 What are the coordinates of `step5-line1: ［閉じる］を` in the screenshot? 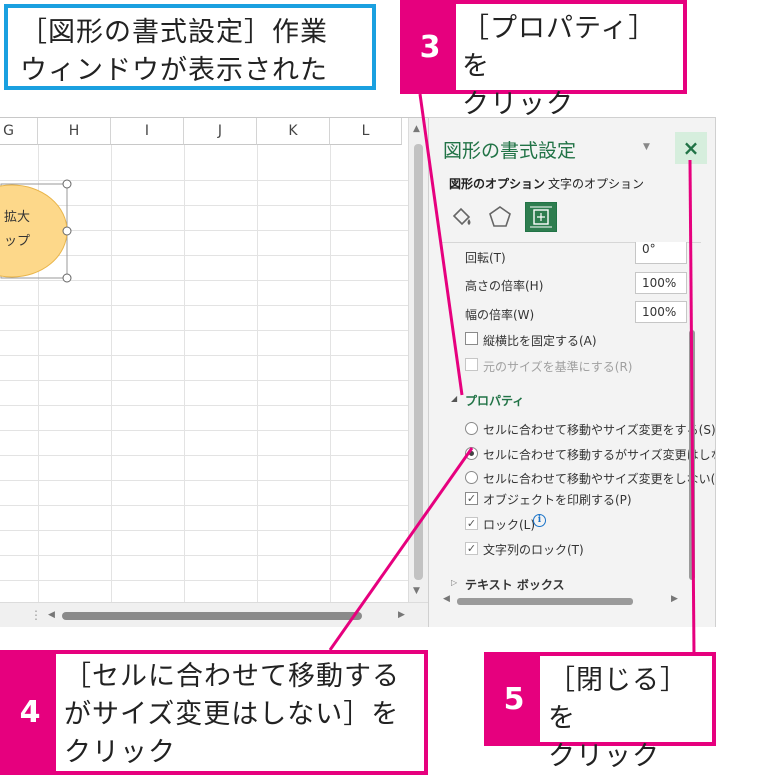 It's located at (618, 699).